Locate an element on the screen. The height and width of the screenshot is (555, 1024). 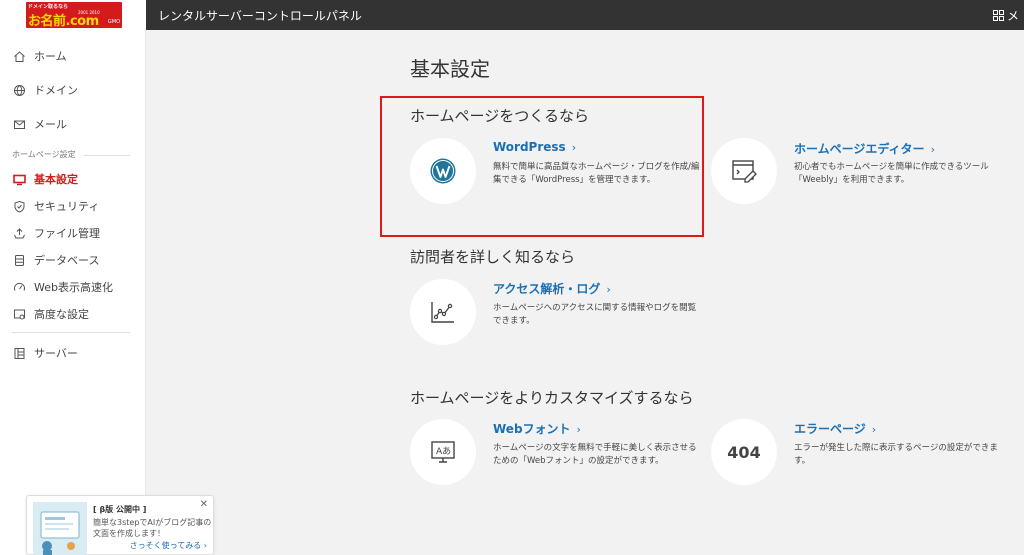
sidebar-item-label: 基本設定 is located at coordinates (56, 179).